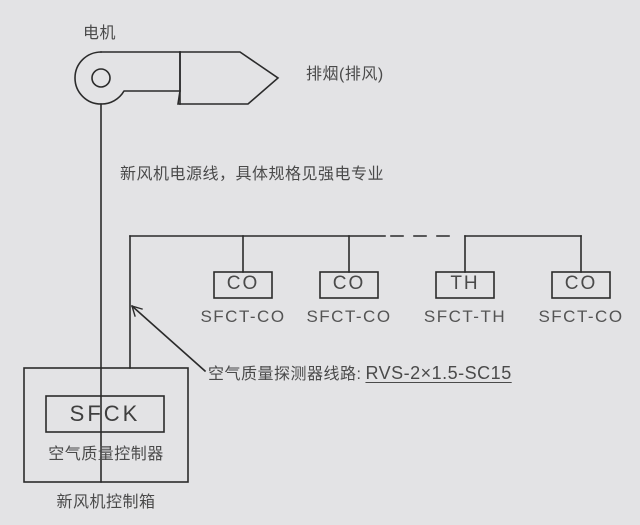 This screenshot has width=640, height=525. Describe the element at coordinates (228, 78) in the screenshot. I see `exhaust-duct-shape` at that location.